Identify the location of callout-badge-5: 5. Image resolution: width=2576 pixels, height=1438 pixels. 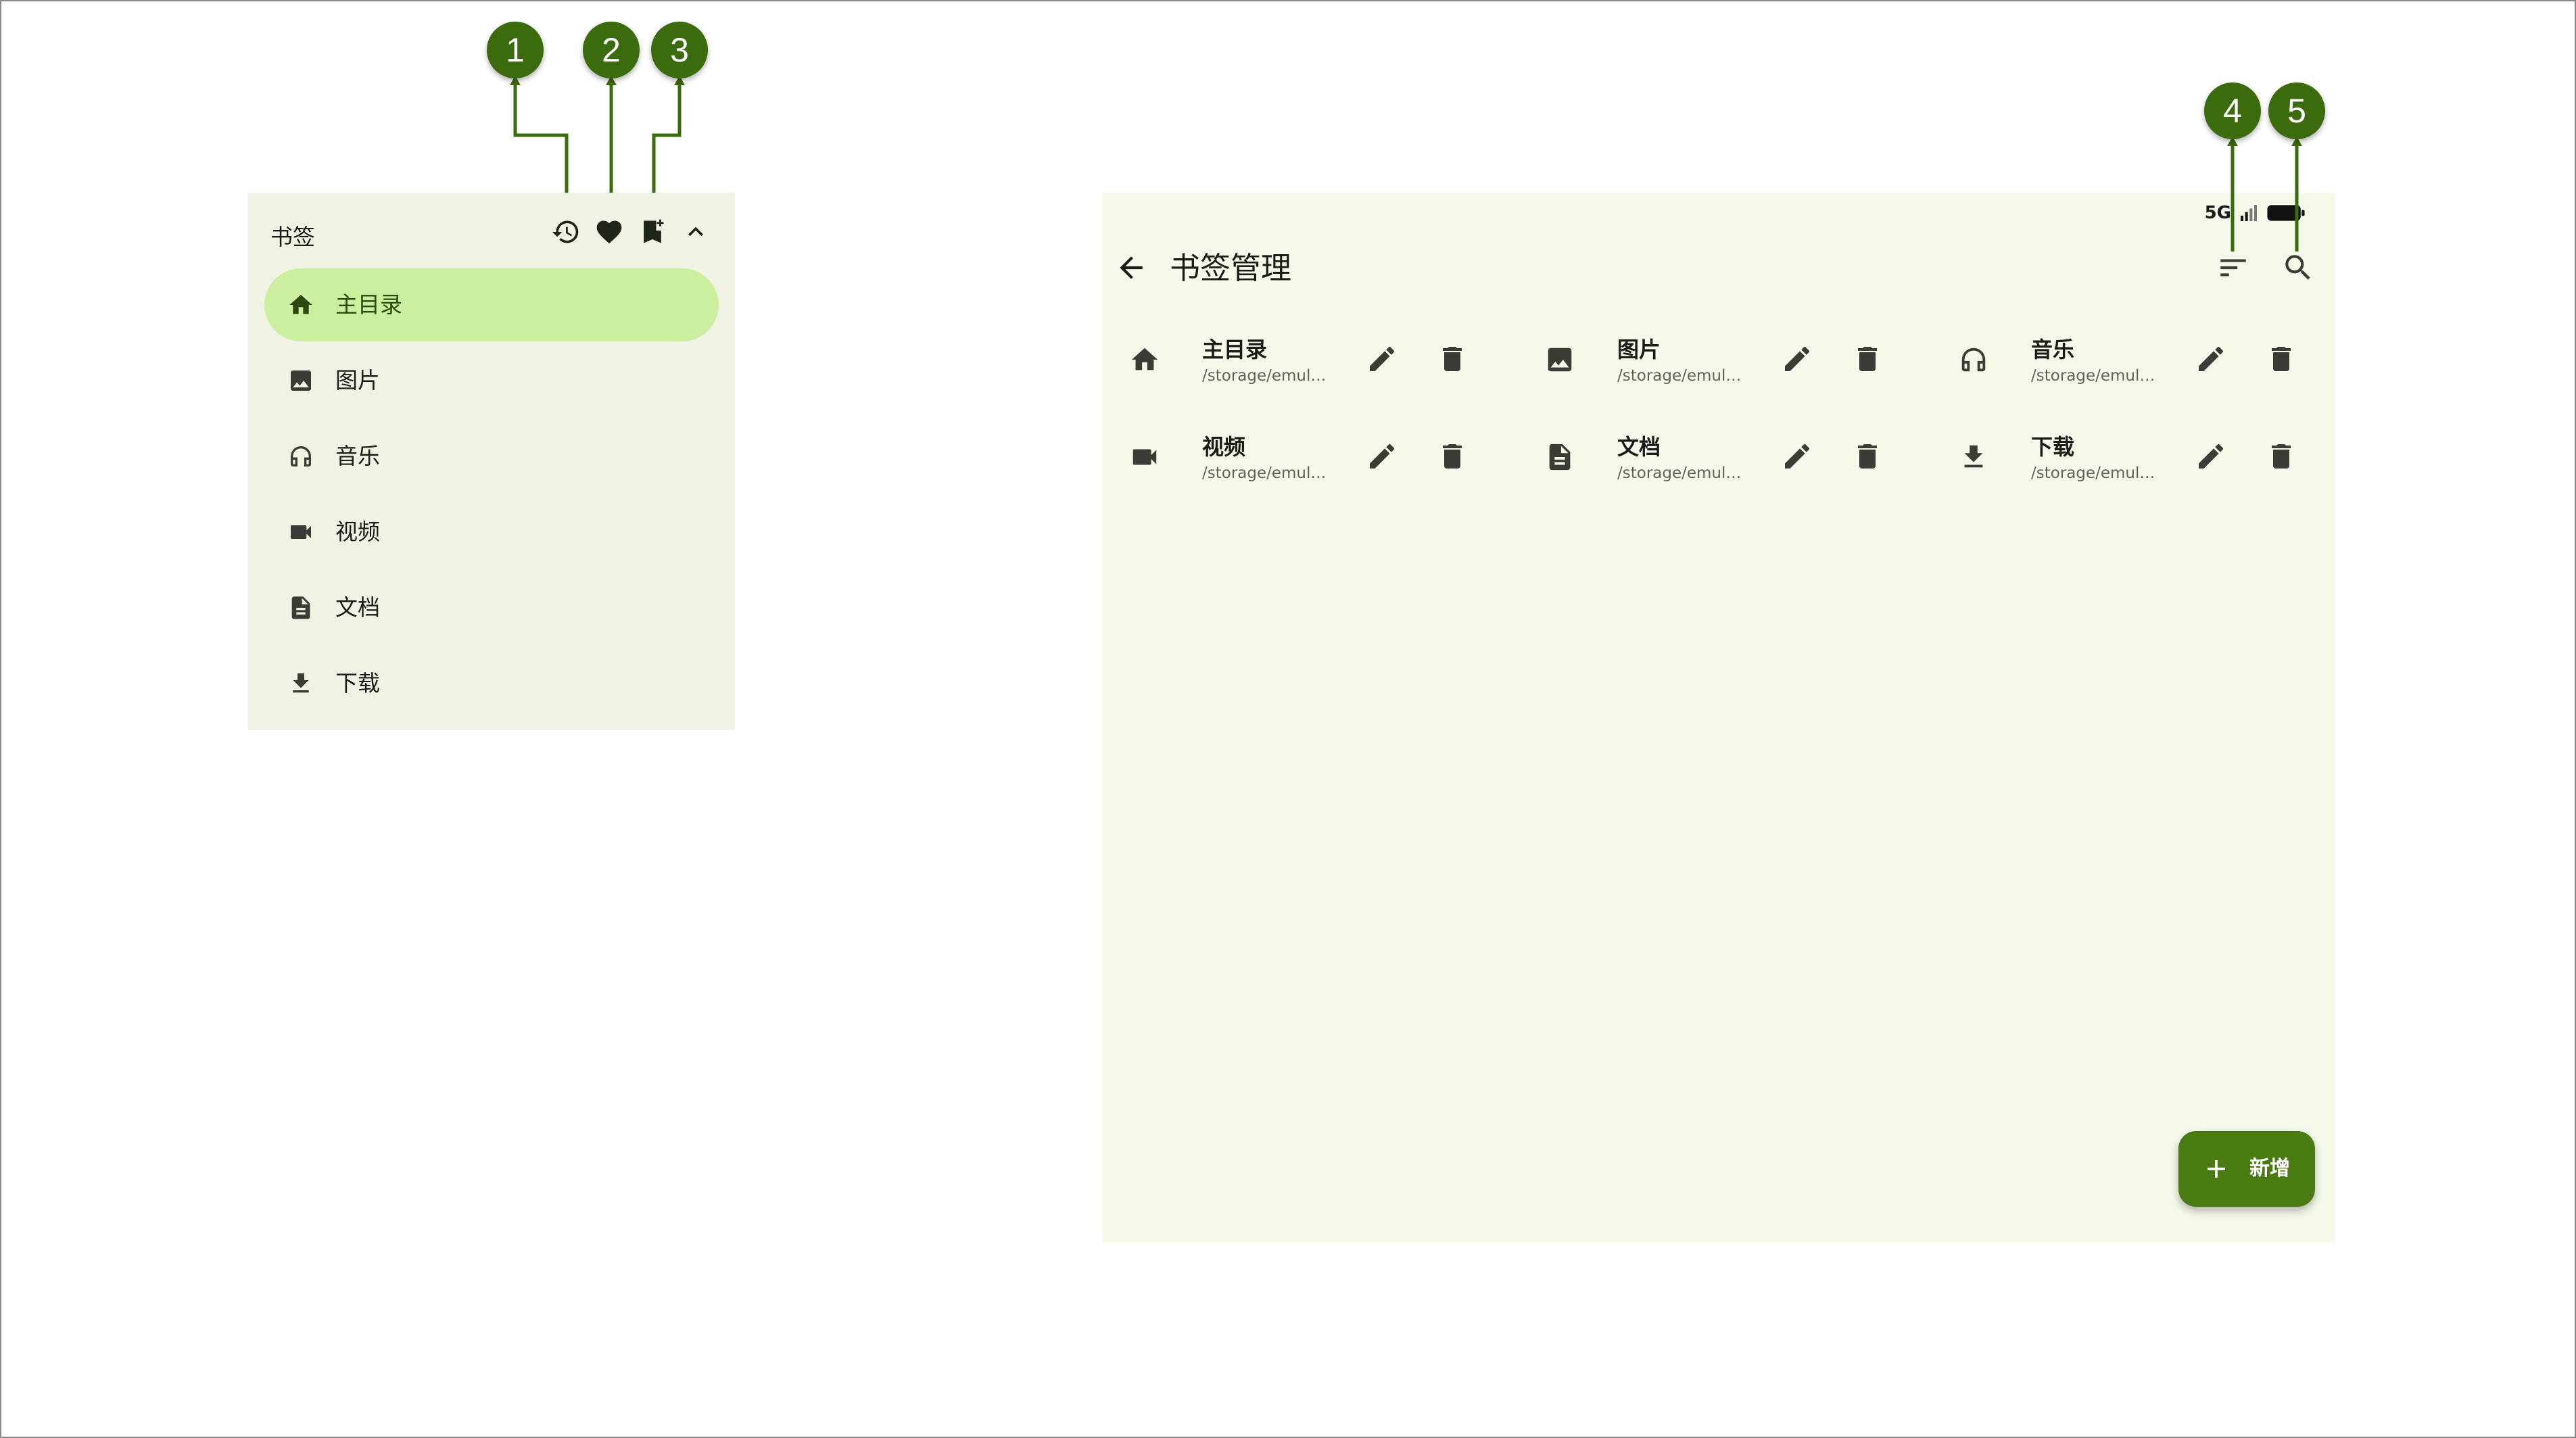
(2296, 110).